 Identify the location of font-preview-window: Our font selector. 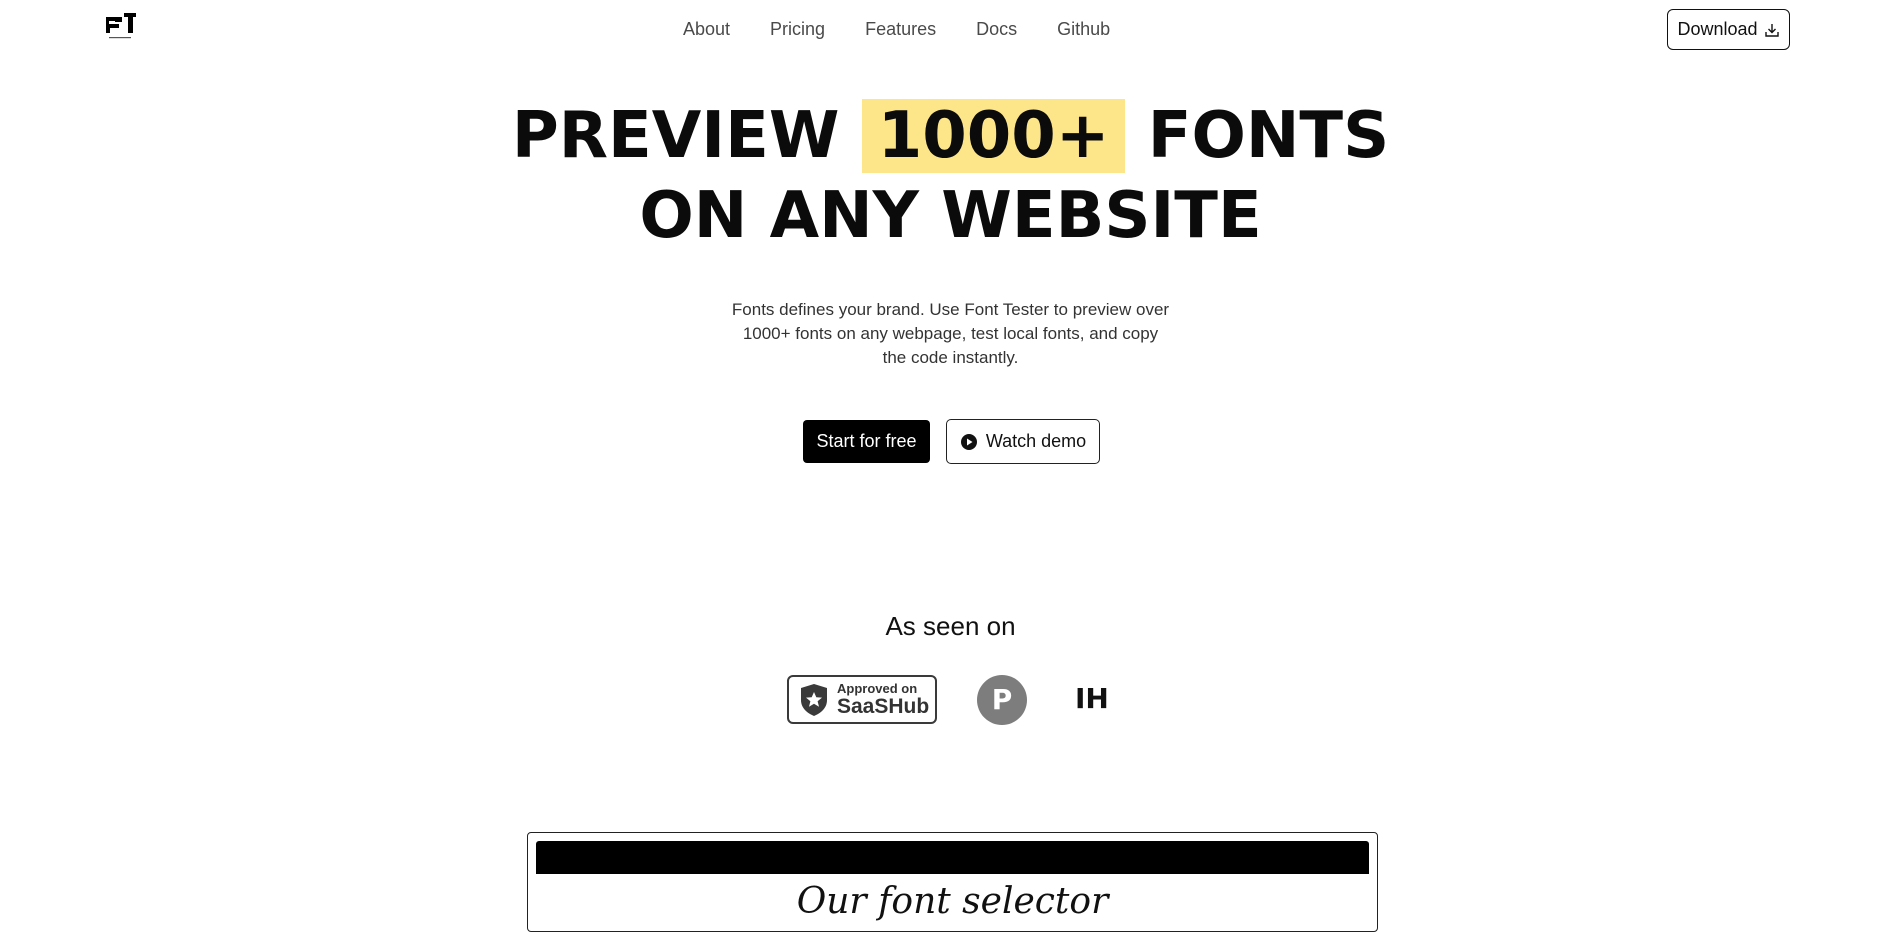
(952, 882).